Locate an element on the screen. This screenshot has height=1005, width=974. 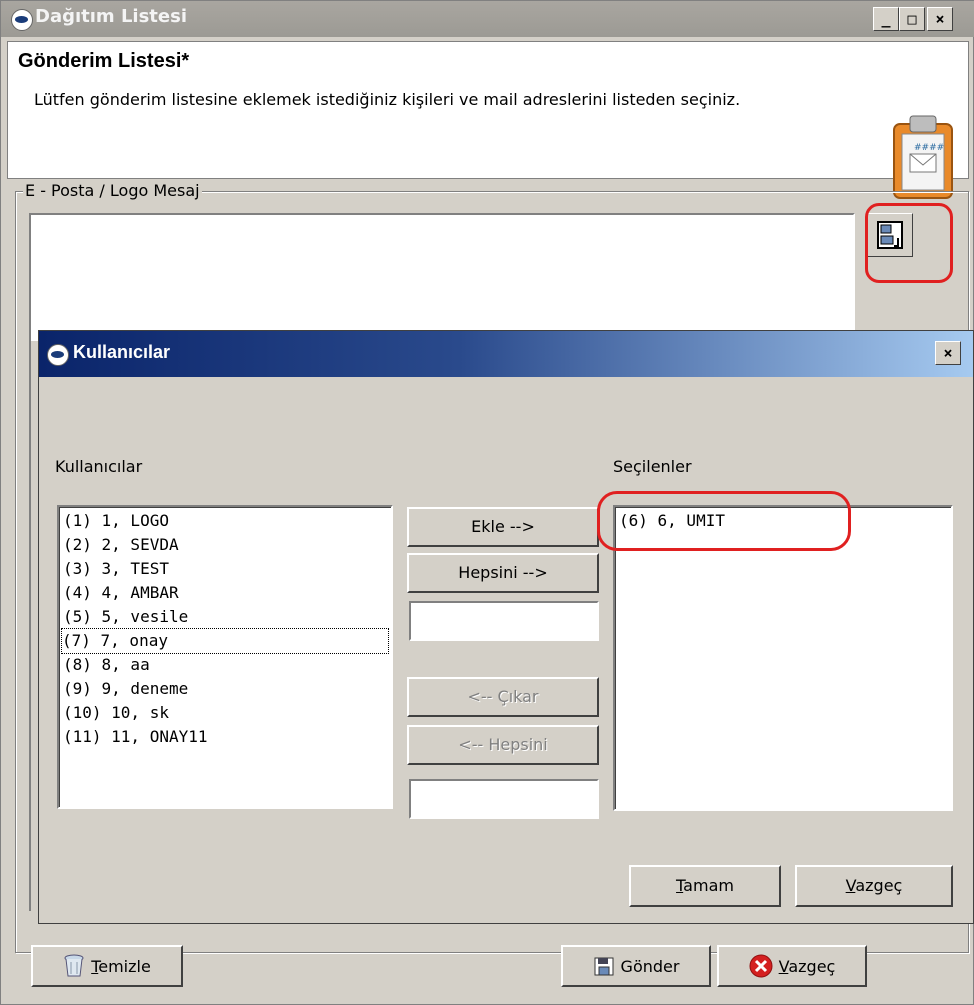
send-button-label: Gönder is located at coordinates (650, 966).